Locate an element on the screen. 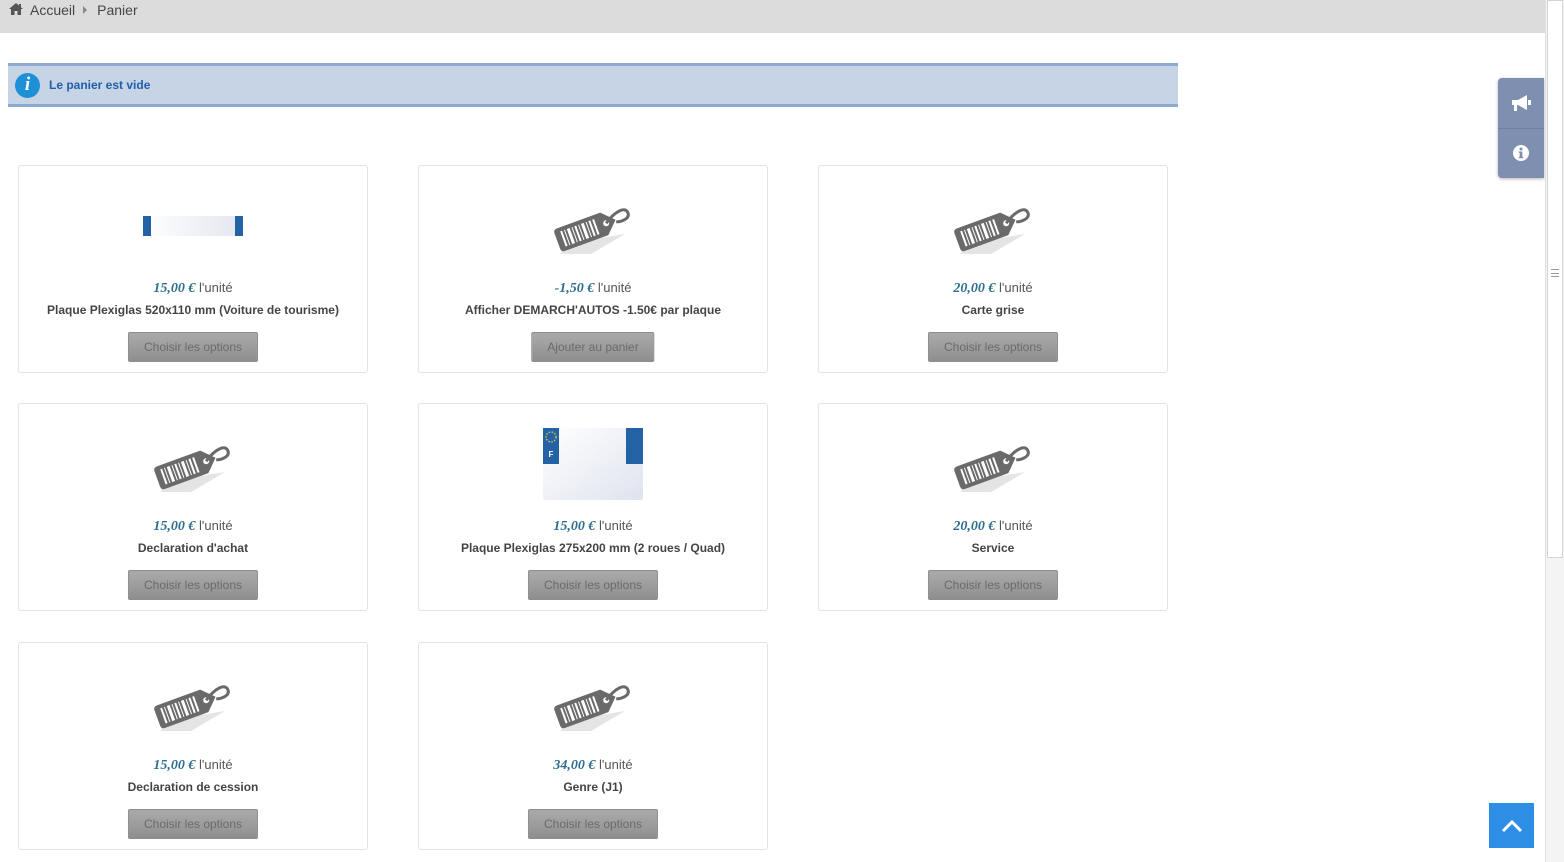 The height and width of the screenshot is (862, 1564). info-button is located at coordinates (1521, 153).